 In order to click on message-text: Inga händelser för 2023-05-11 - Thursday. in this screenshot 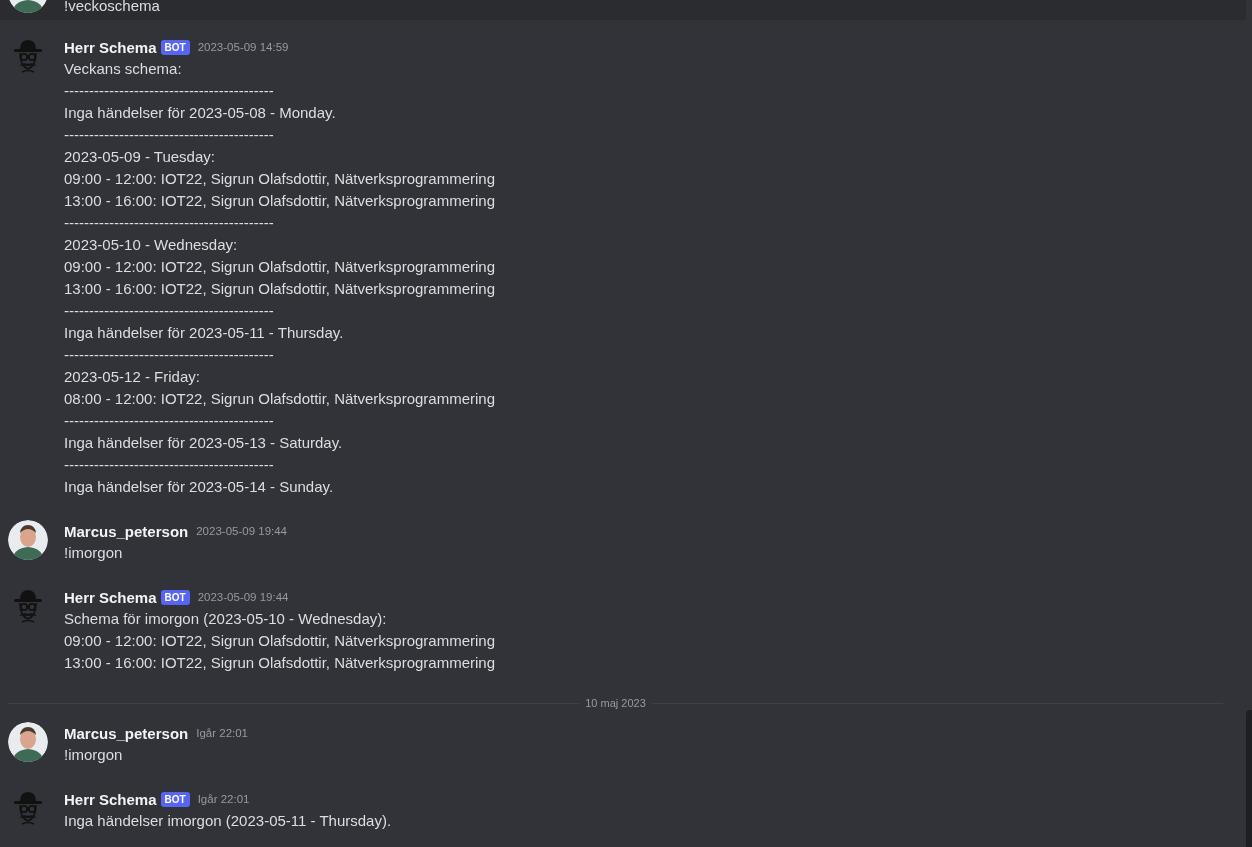, I will do `click(204, 333)`.